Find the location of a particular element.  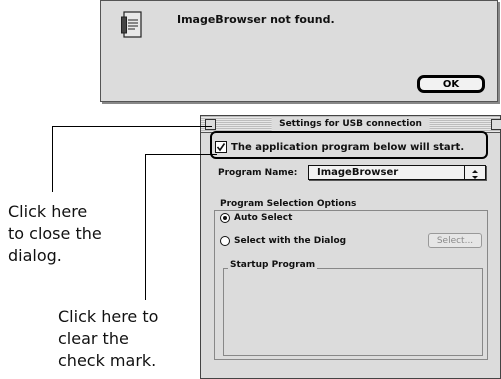

program-name-value: ImageBrowser is located at coordinates (358, 172).